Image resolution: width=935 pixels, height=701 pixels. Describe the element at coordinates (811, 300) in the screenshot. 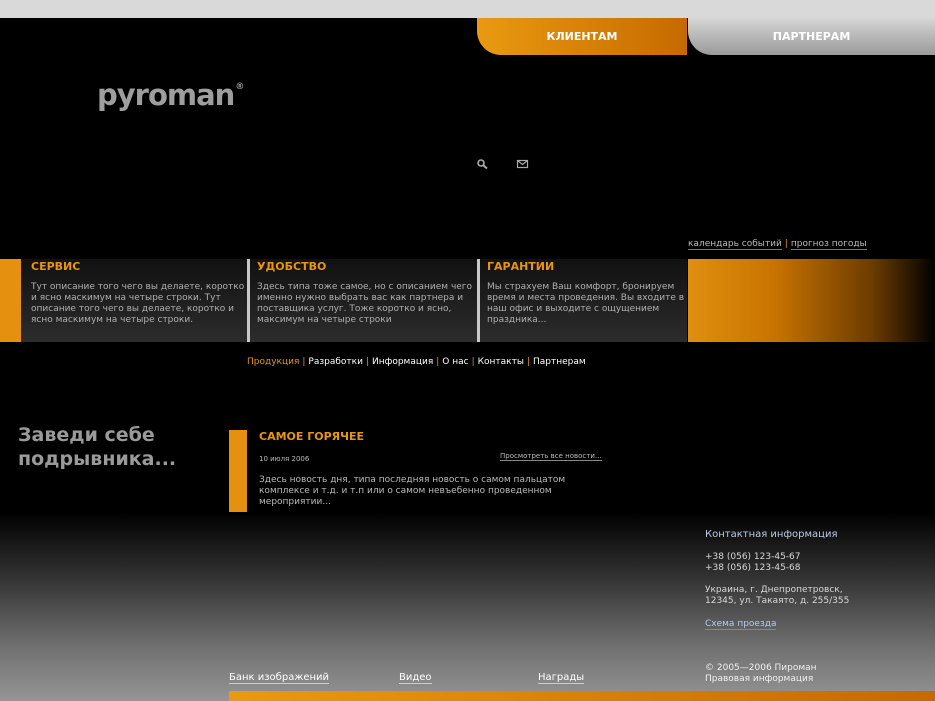

I see `promo-banner` at that location.